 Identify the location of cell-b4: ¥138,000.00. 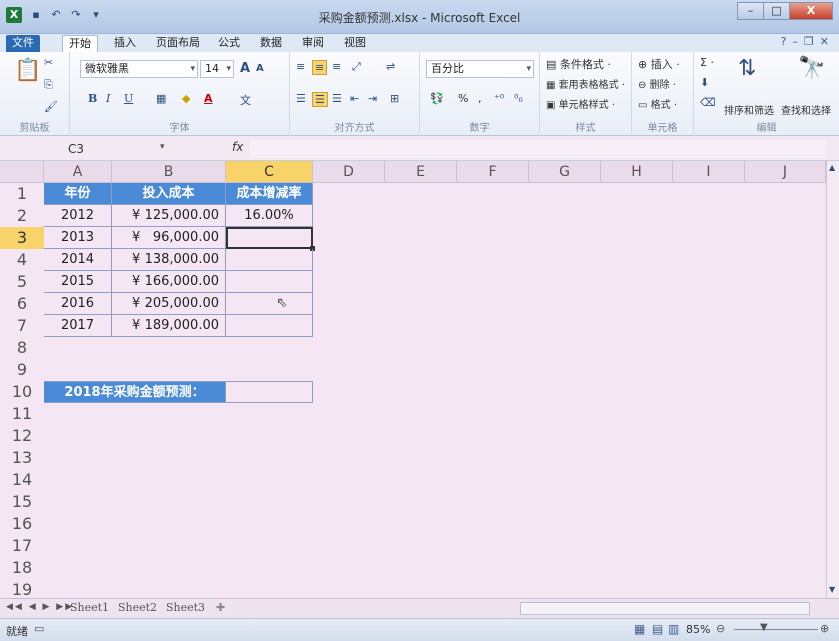
(169, 260).